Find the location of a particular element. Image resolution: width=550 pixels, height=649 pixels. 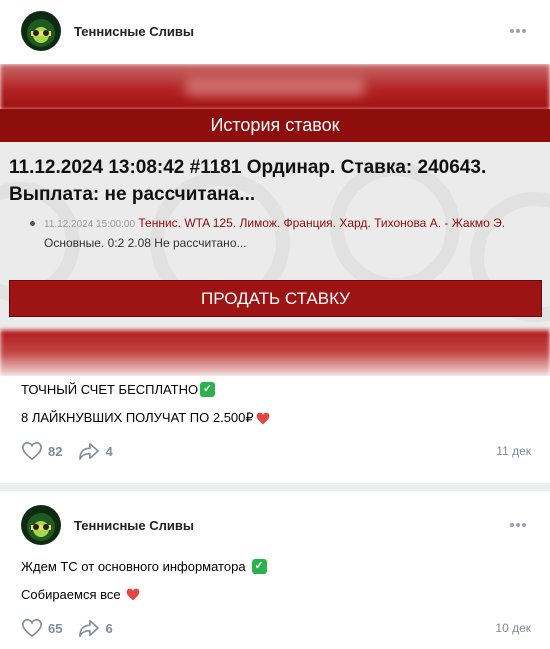

like-button: 82 is located at coordinates (41, 451).